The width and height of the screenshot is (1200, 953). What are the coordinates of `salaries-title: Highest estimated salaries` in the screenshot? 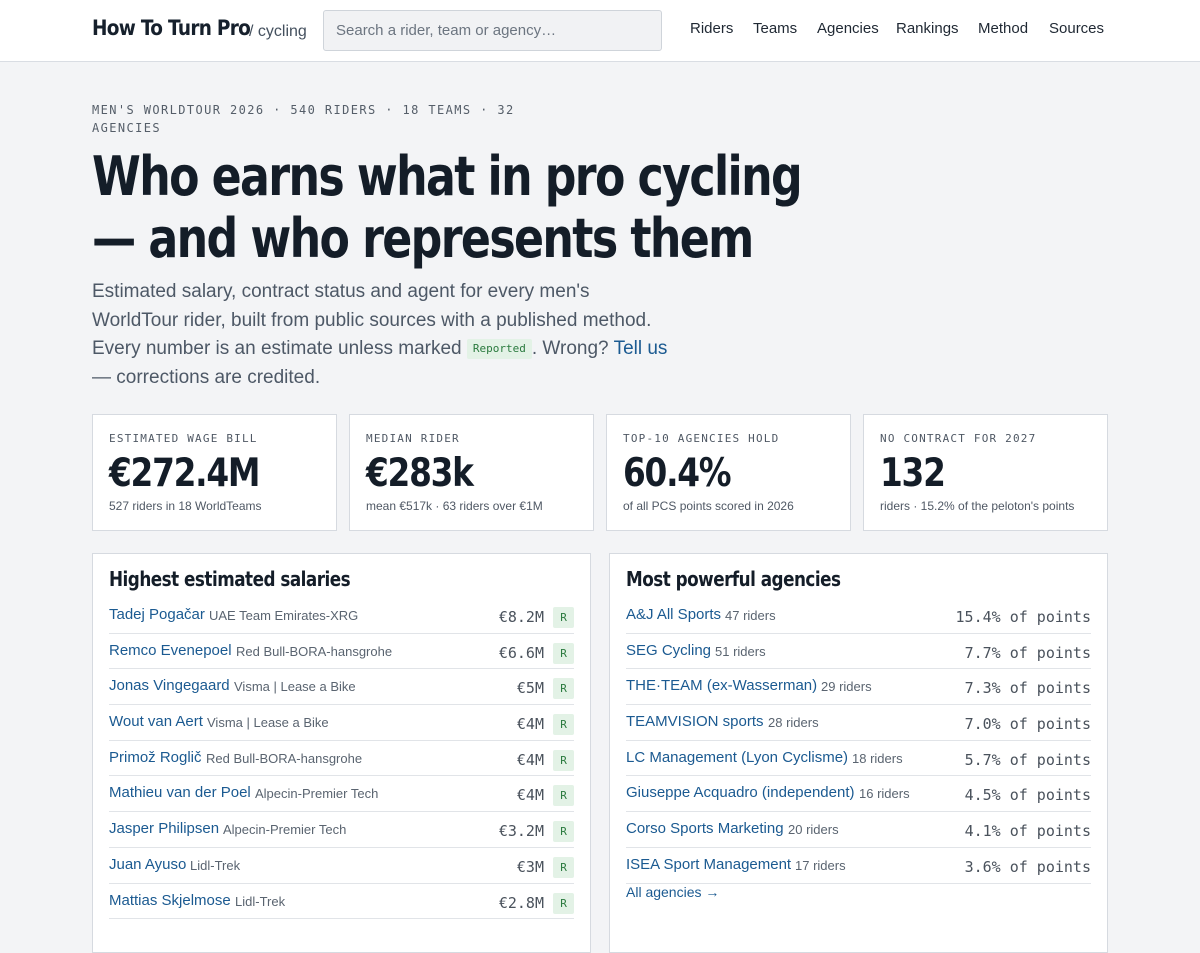 It's located at (230, 579).